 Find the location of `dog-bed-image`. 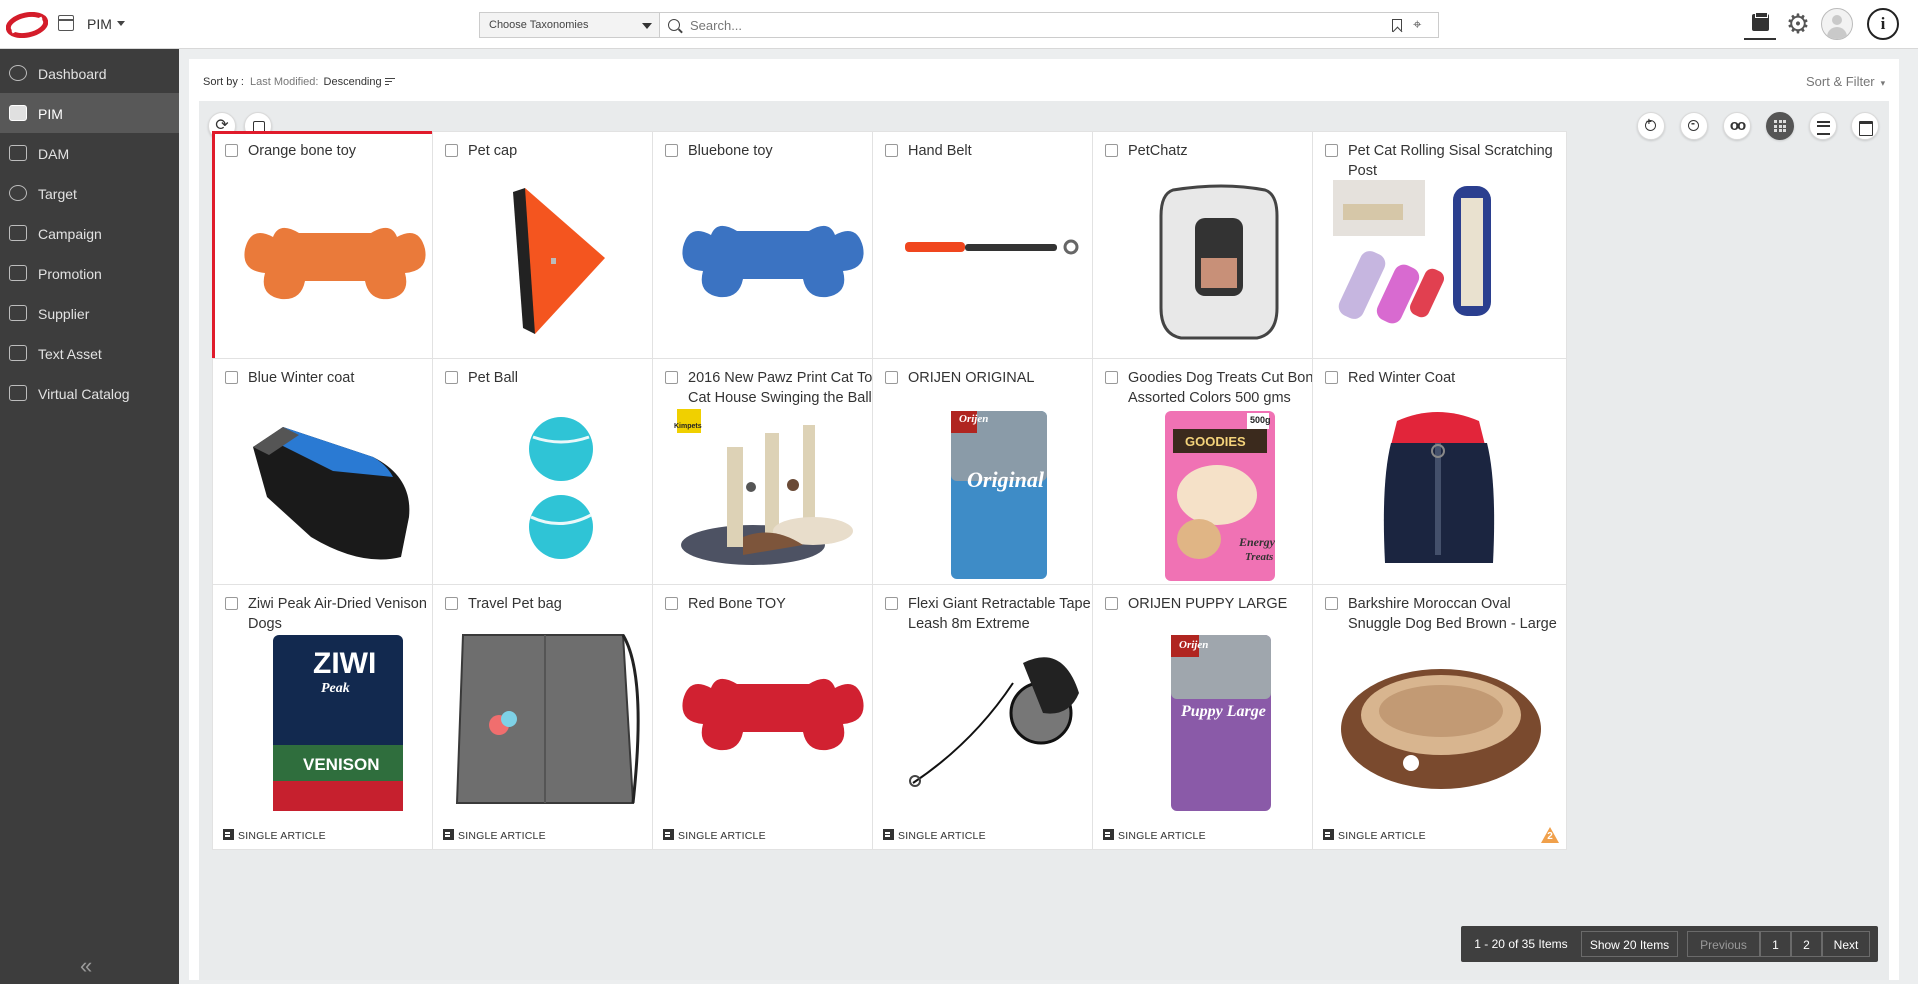

dog-bed-image is located at coordinates (1439, 724).